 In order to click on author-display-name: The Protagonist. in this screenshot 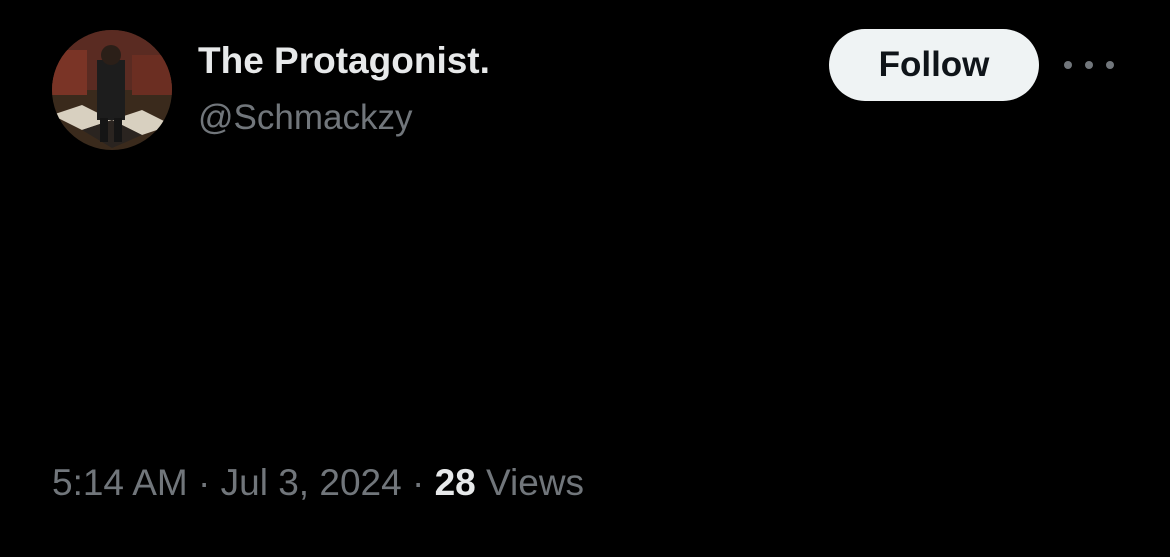, I will do `click(344, 61)`.